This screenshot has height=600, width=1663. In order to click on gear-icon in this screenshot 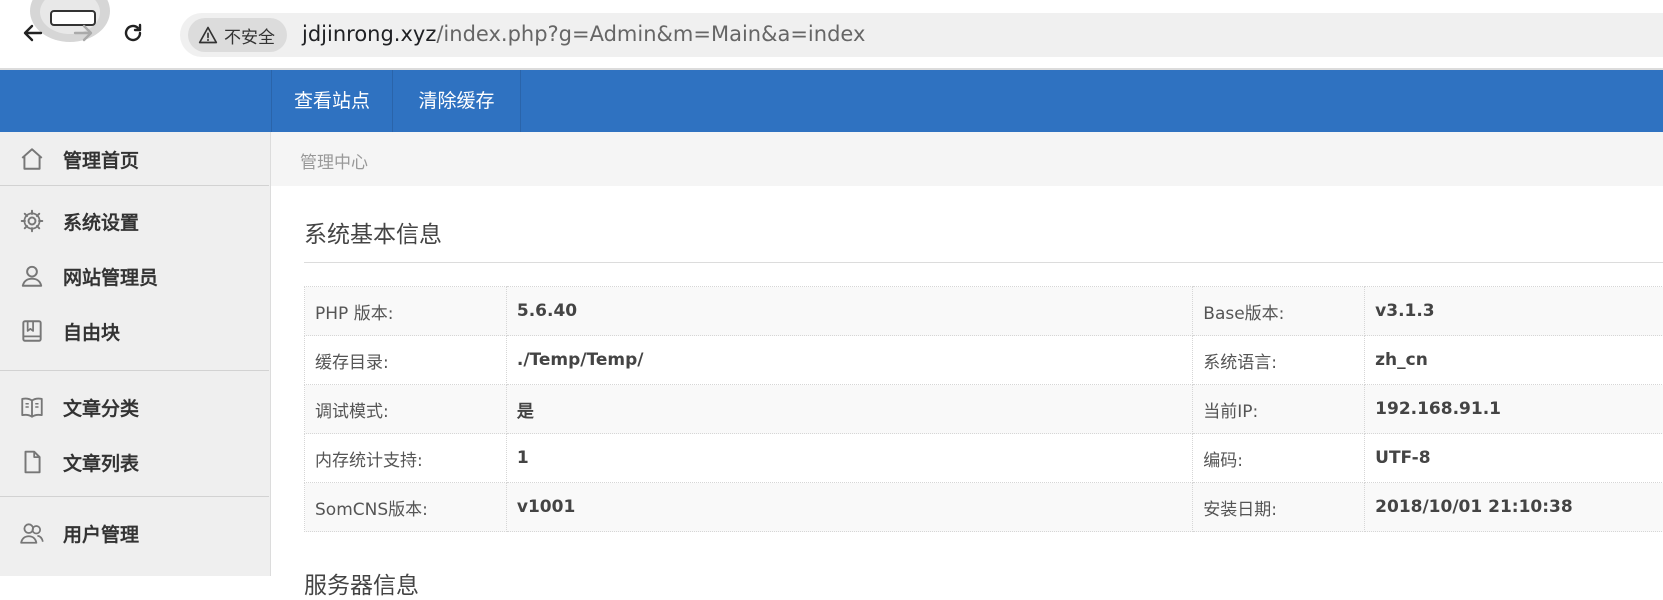, I will do `click(32, 221)`.